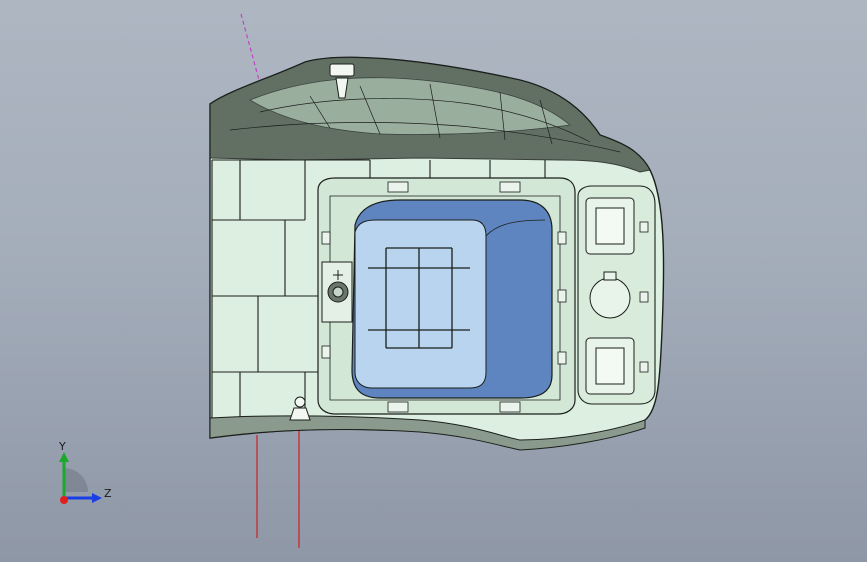 The image size is (867, 562). What do you see at coordinates (76, 480) in the screenshot?
I see `triad-quadrant` at bounding box center [76, 480].